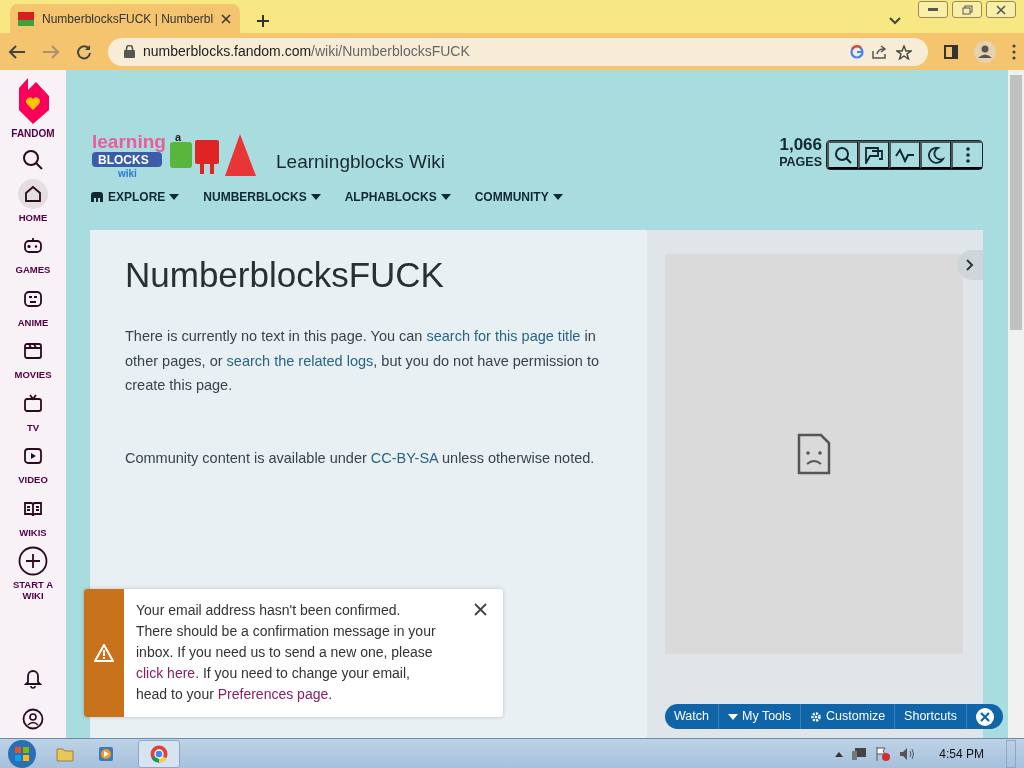  I want to click on rail-item: HOME, so click(33, 201).